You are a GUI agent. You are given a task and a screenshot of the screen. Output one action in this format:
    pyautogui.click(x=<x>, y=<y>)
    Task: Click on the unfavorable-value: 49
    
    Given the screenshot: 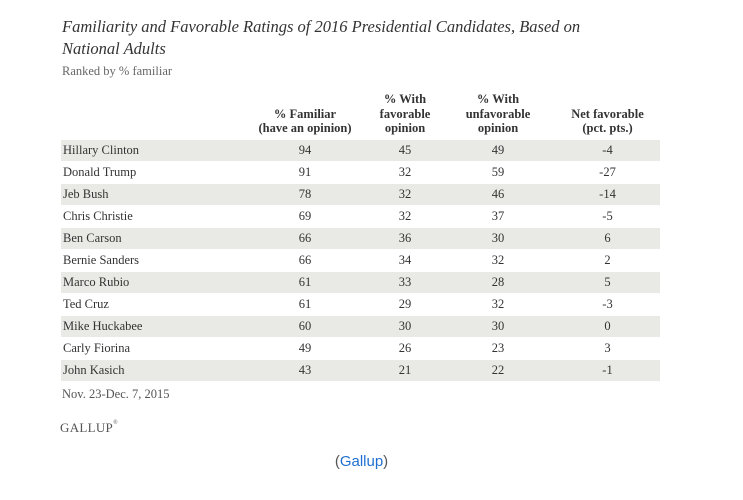 What is the action you would take?
    pyautogui.click(x=498, y=149)
    